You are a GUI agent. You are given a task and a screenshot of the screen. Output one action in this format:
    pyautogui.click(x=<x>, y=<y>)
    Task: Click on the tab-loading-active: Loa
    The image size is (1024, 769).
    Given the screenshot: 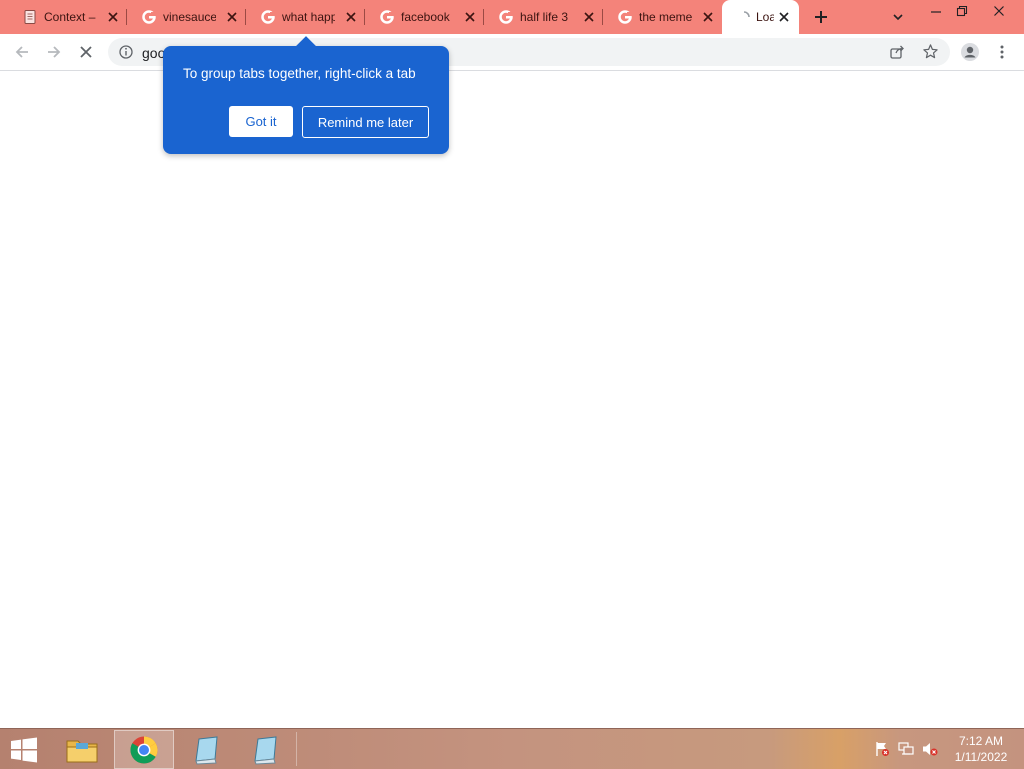 What is the action you would take?
    pyautogui.click(x=760, y=17)
    